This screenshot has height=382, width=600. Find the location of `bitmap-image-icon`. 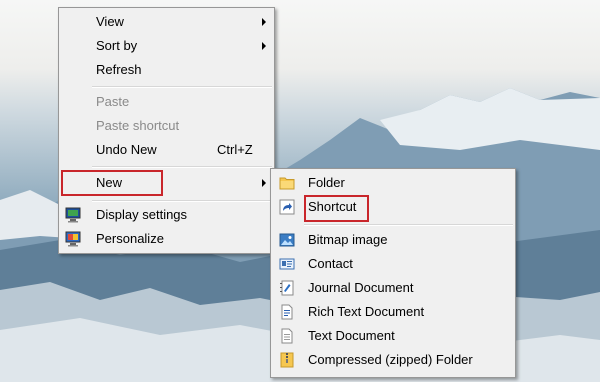

bitmap-image-icon is located at coordinates (287, 240).